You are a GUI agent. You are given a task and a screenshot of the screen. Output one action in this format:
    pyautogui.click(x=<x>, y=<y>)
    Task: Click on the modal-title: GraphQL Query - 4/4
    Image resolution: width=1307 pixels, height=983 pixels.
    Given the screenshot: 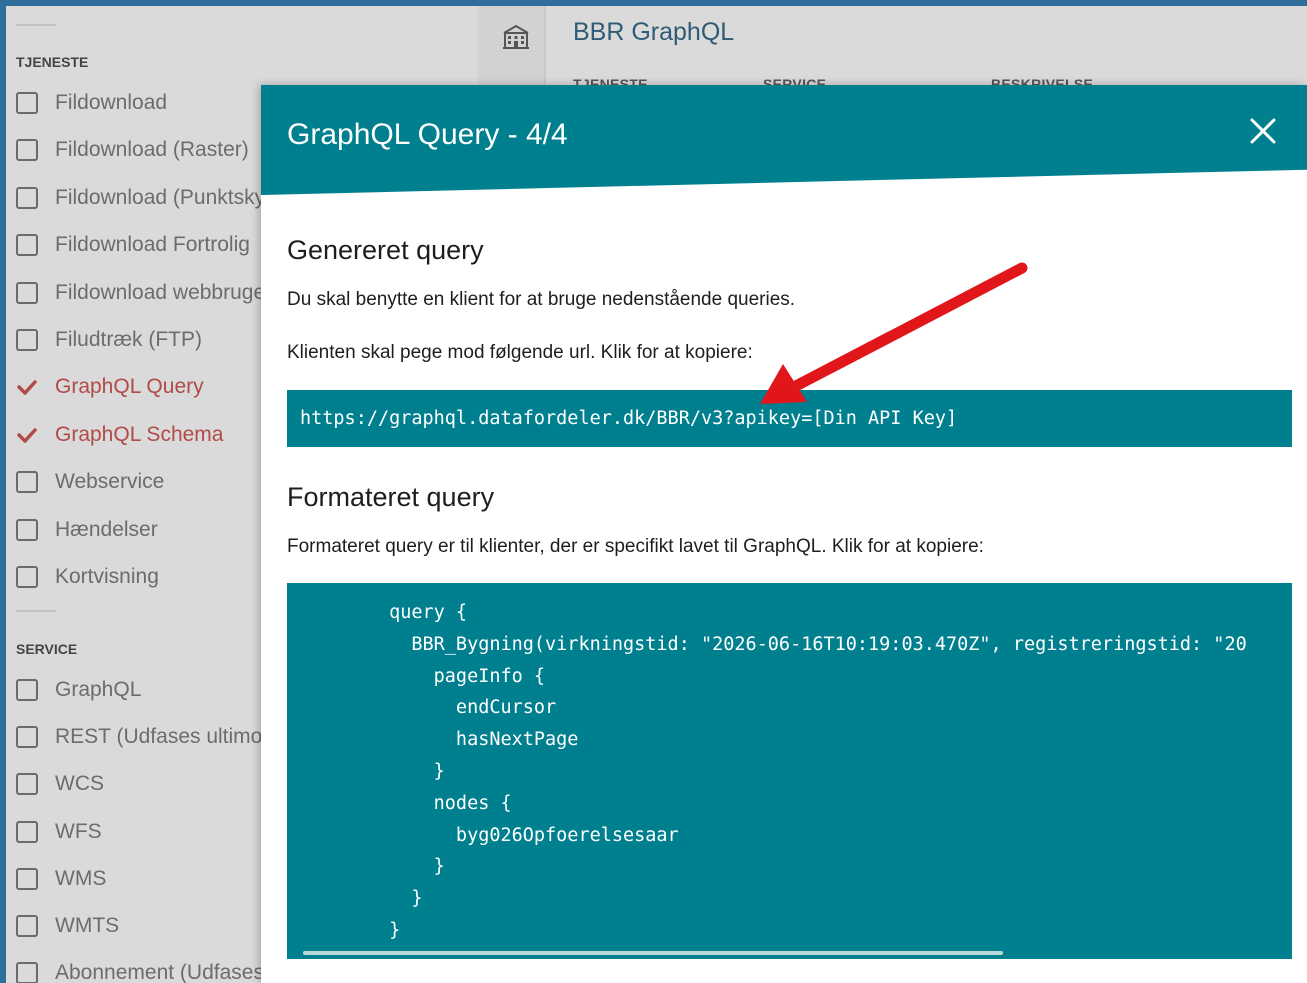 What is the action you would take?
    pyautogui.click(x=427, y=134)
    